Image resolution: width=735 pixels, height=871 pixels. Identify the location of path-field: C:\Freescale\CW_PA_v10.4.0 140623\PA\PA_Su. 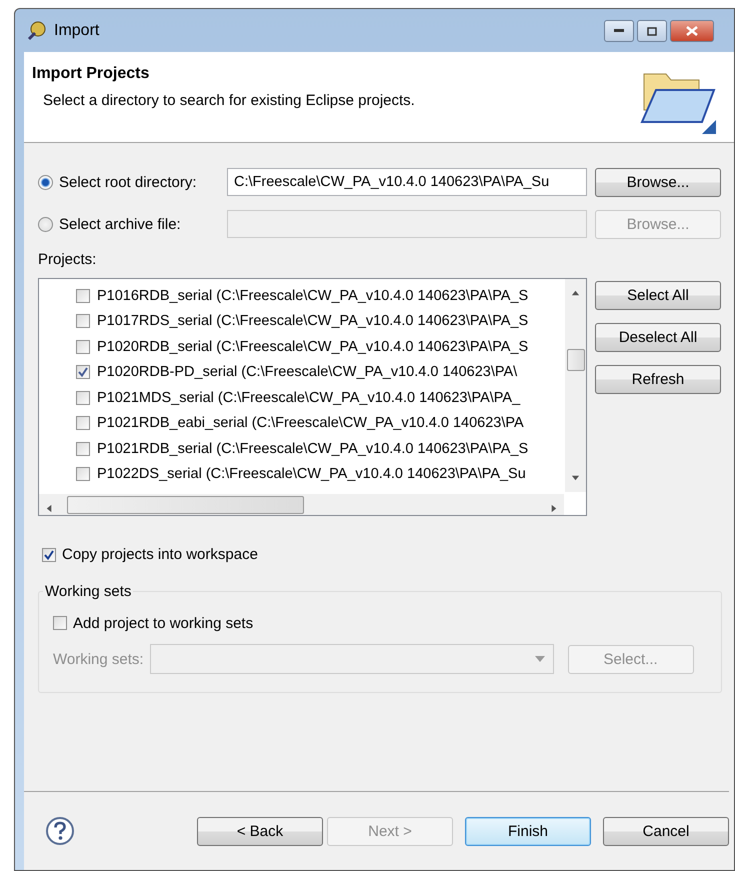
(407, 182).